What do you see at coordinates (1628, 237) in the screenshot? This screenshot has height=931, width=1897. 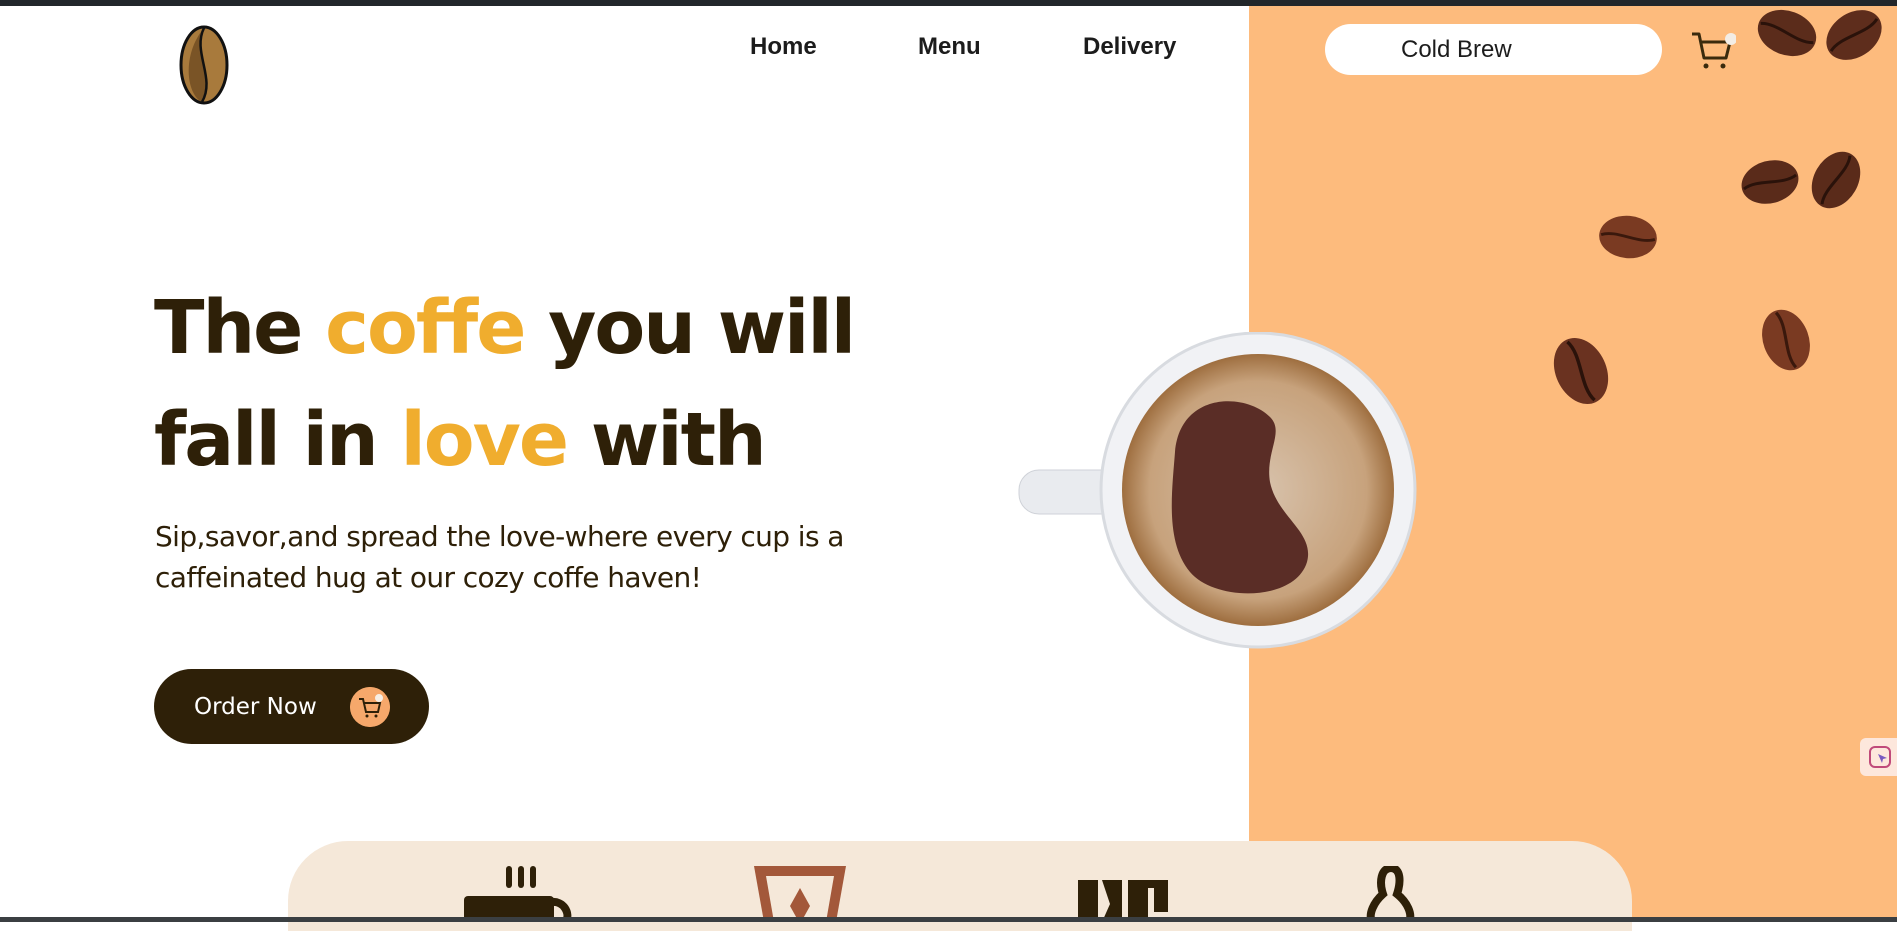 I see `coffee-bean-image` at bounding box center [1628, 237].